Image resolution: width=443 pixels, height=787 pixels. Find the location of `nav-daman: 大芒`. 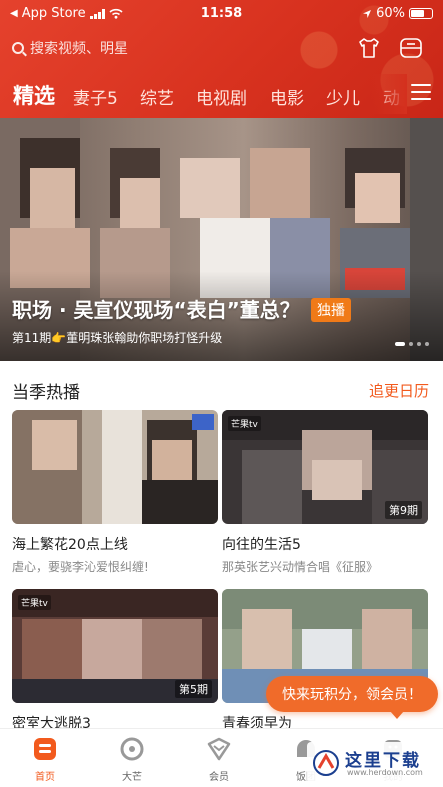

nav-daman: 大芒 is located at coordinates (132, 759).